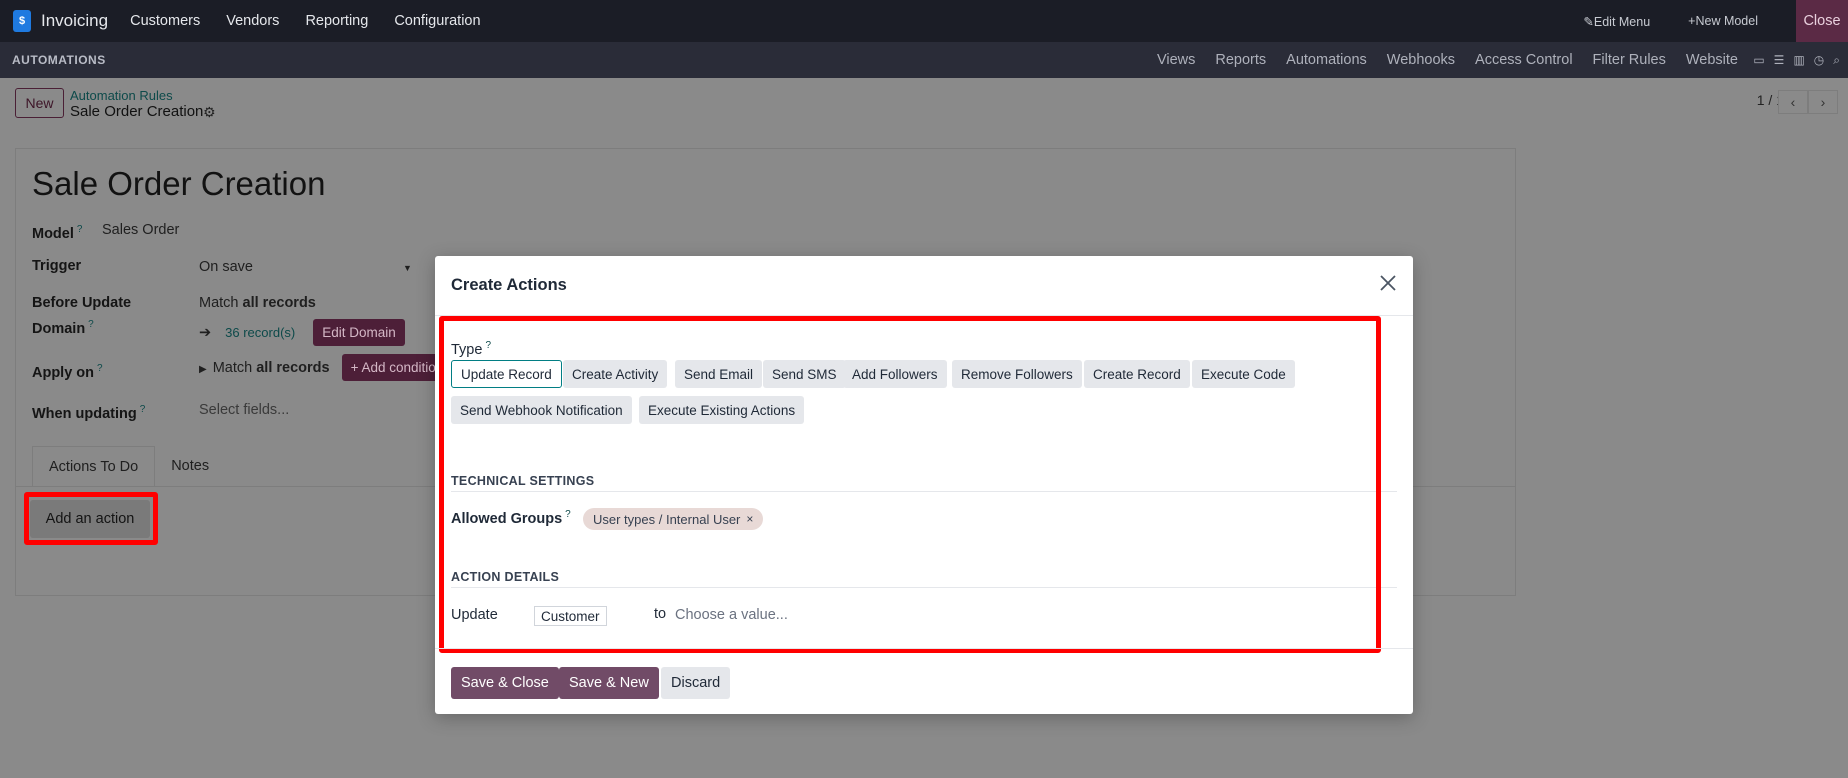  What do you see at coordinates (89, 413) in the screenshot?
I see `when-updating-label: When updating?` at bounding box center [89, 413].